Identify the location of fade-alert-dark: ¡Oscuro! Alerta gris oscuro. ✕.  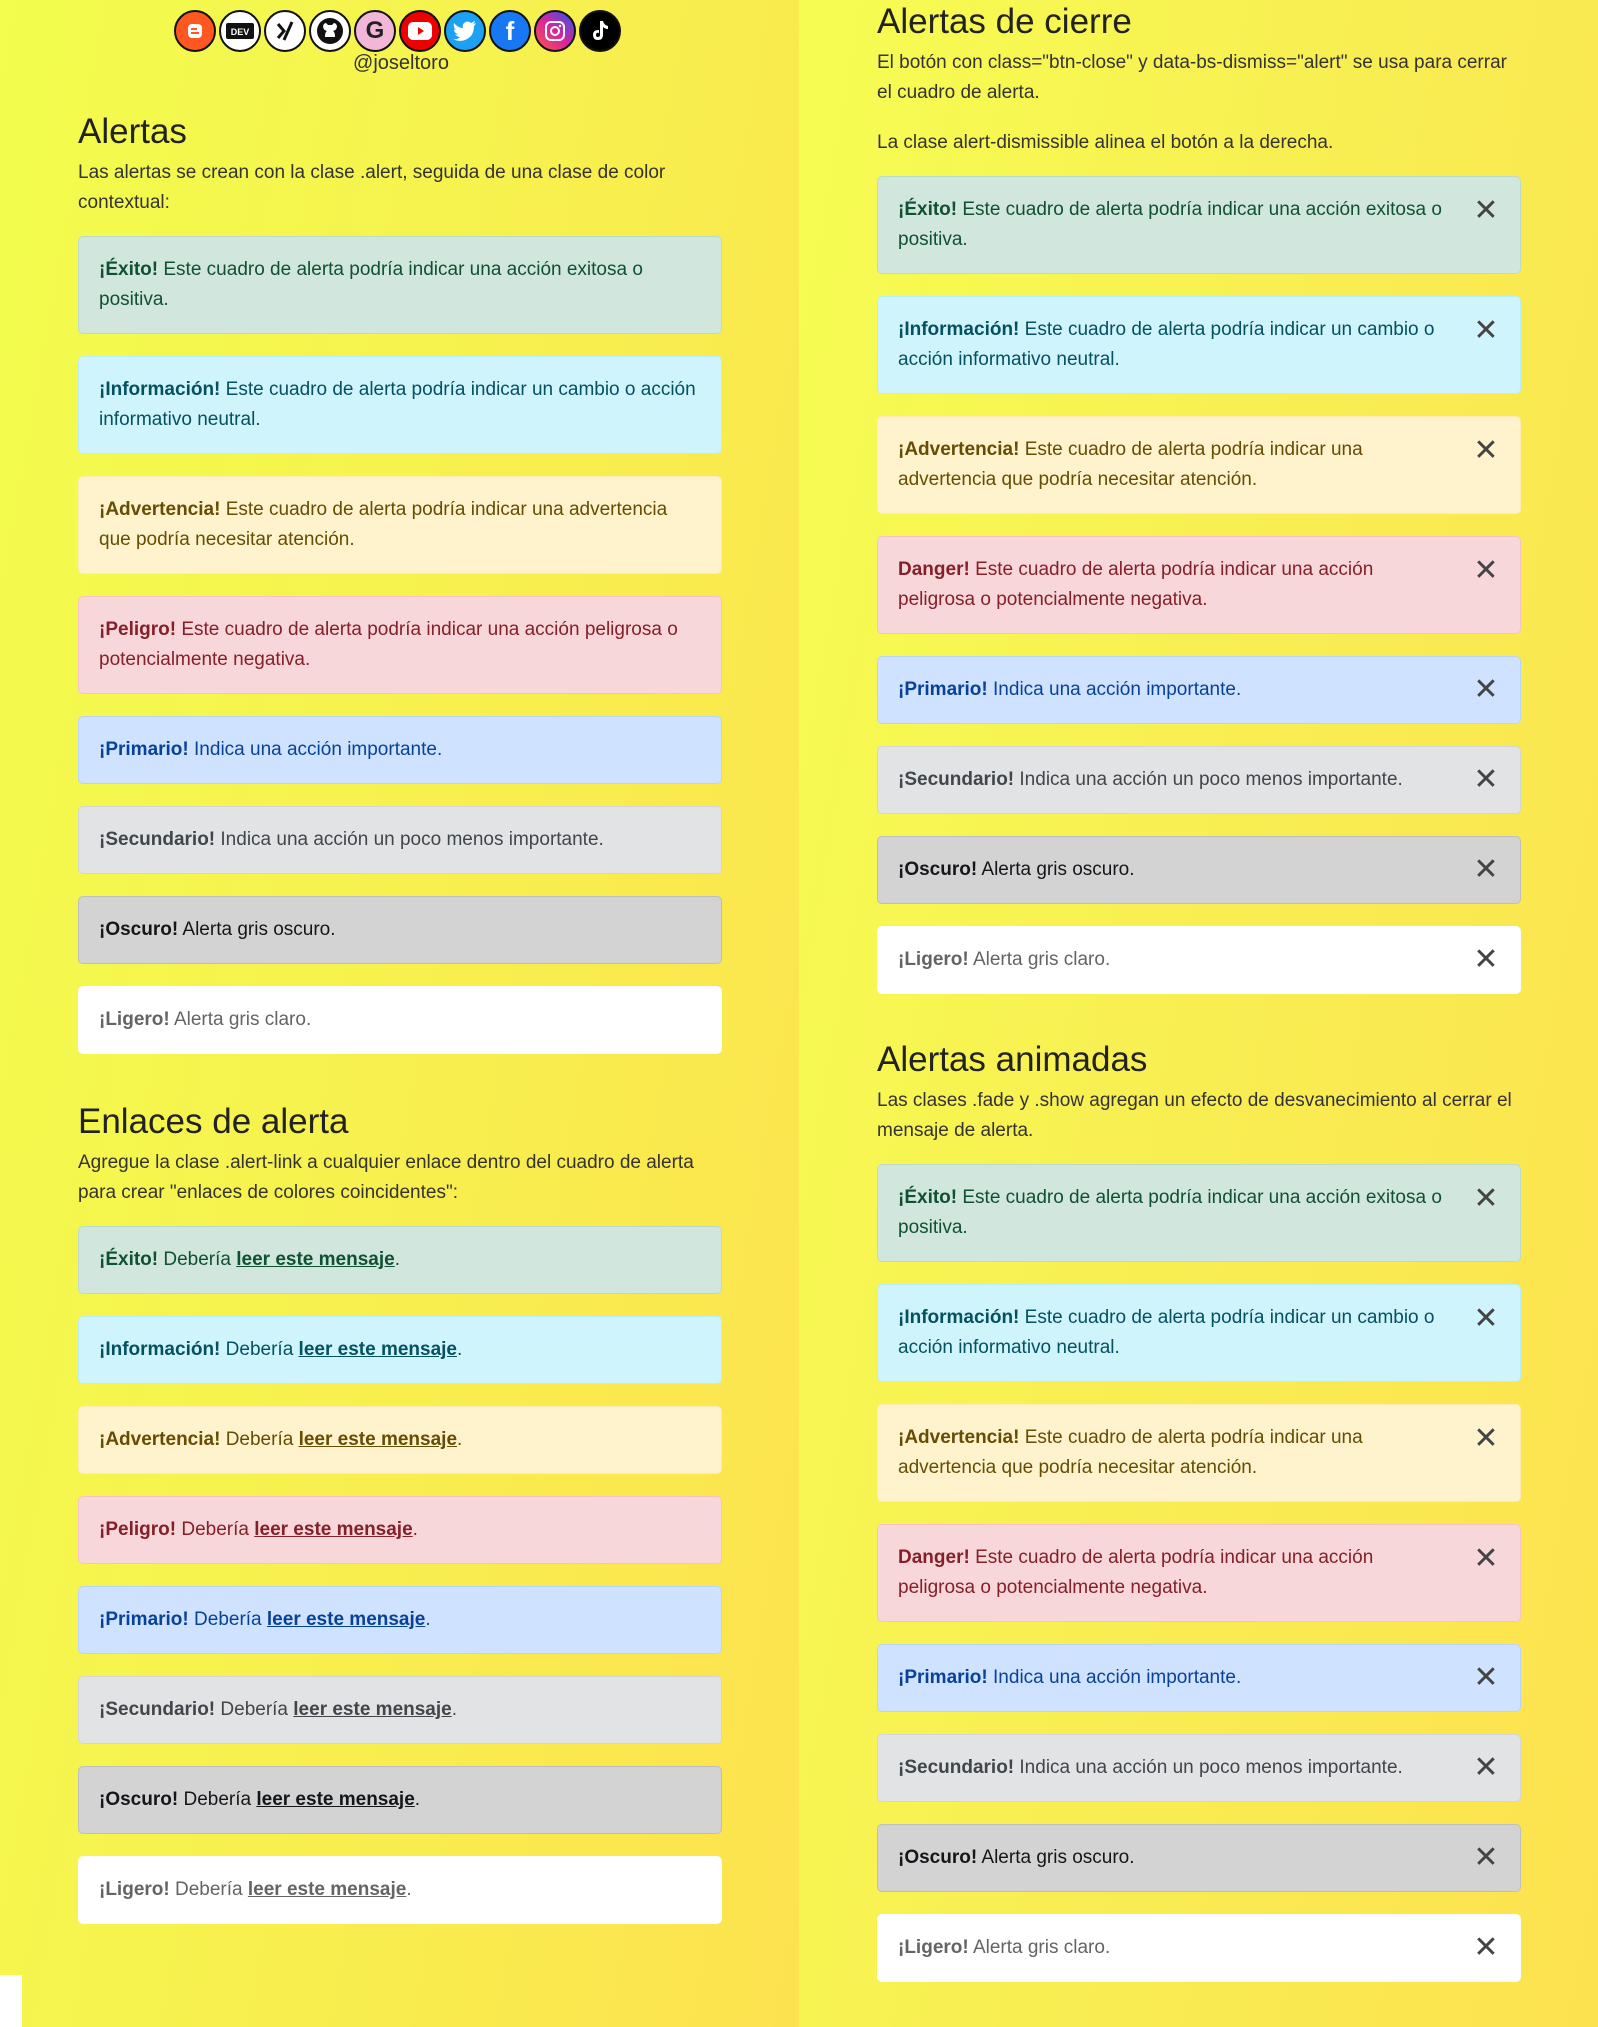
(1199, 1858).